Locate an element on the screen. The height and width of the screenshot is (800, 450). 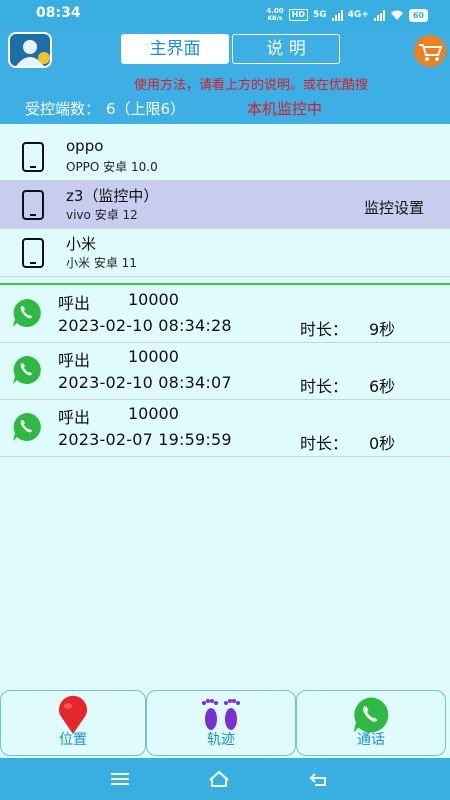
nav-track-label: 轨迹 is located at coordinates (221, 740).